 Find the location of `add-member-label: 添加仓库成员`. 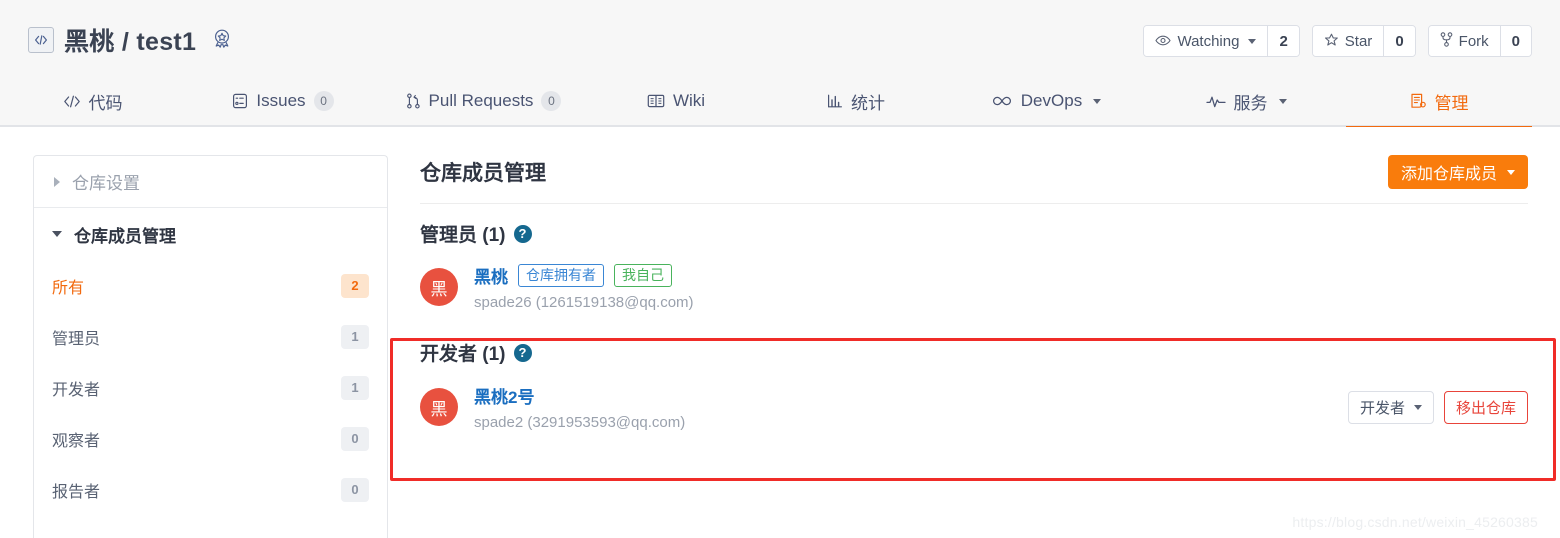

add-member-label: 添加仓库成员 is located at coordinates (1448, 174).